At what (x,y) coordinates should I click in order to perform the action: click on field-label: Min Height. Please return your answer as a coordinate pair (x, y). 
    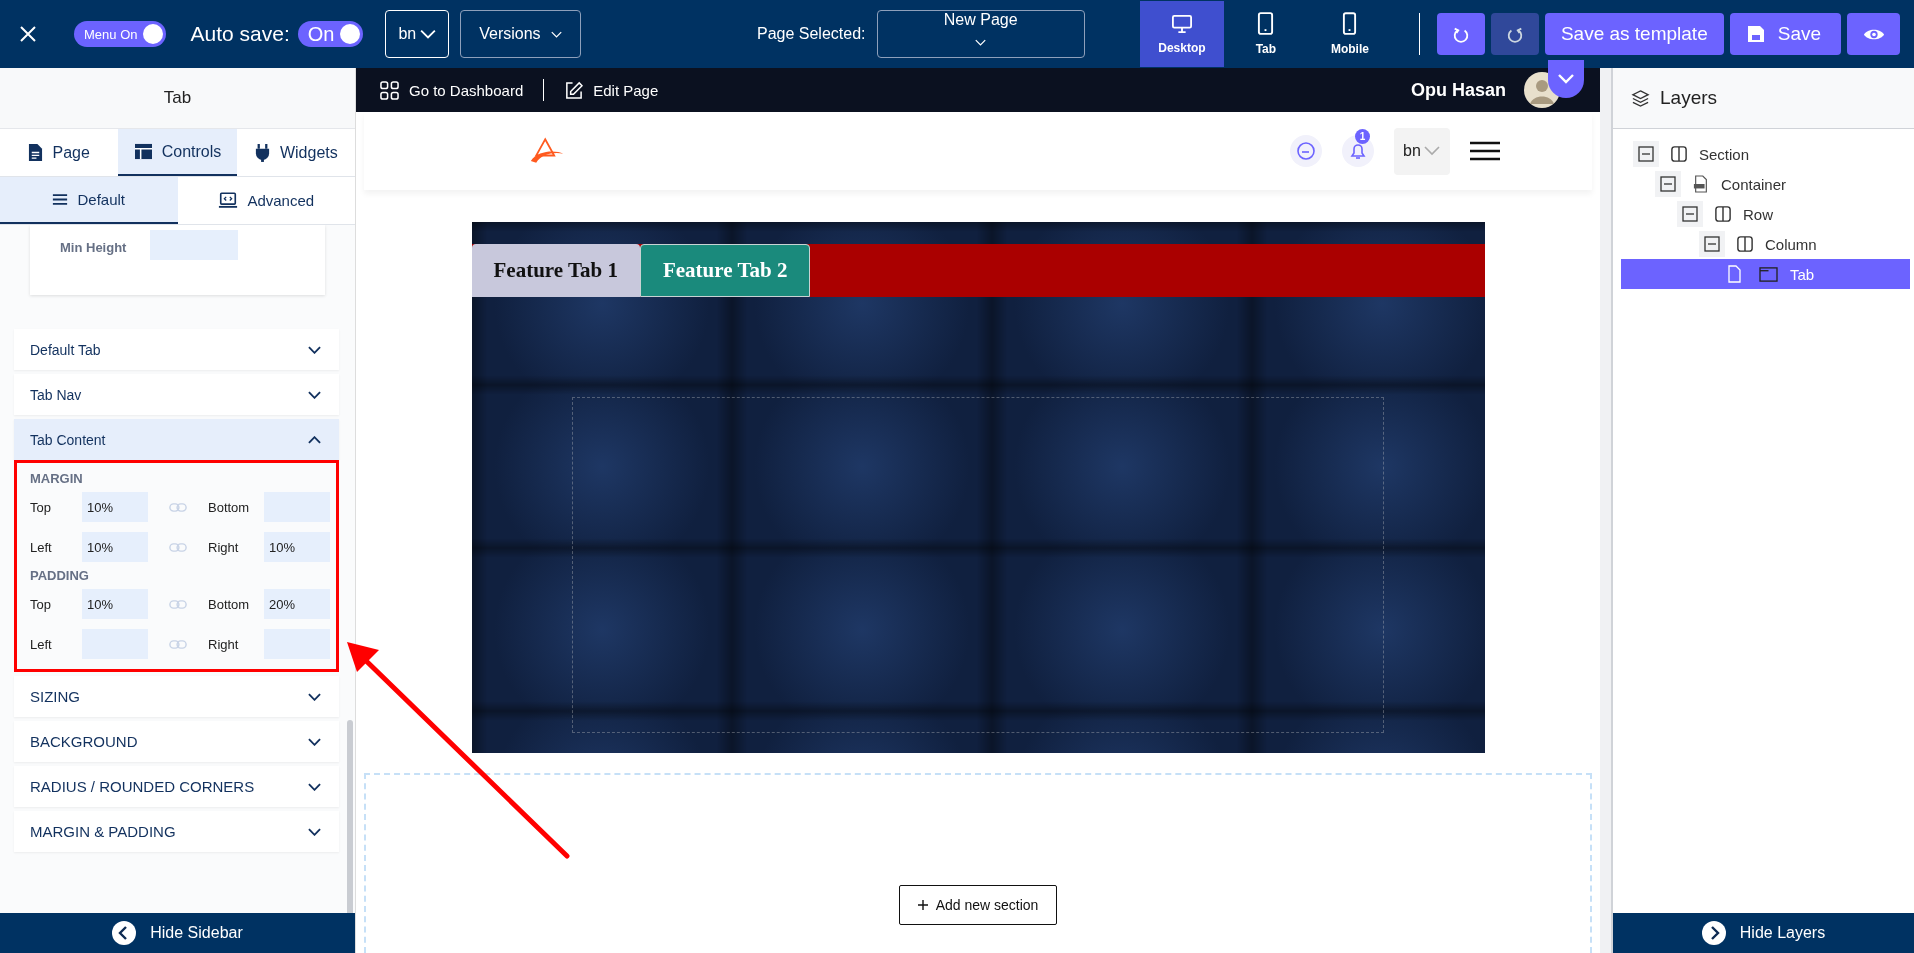
    Looking at the image, I should click on (93, 247).